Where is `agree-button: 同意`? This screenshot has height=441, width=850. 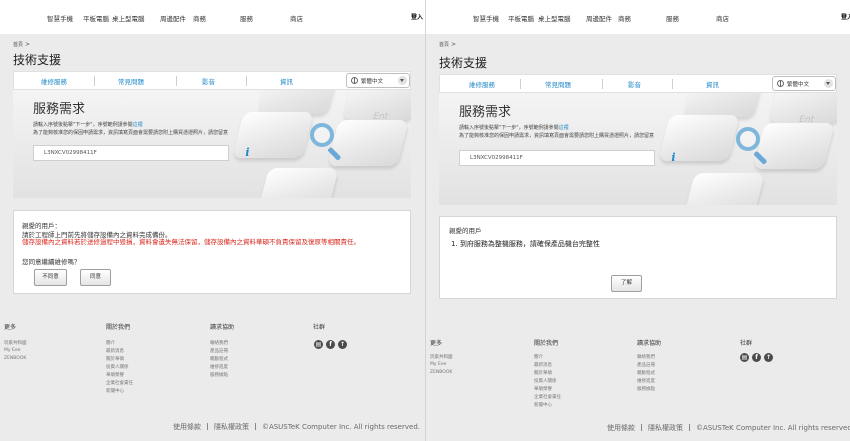
agree-button: 同意 is located at coordinates (95, 277).